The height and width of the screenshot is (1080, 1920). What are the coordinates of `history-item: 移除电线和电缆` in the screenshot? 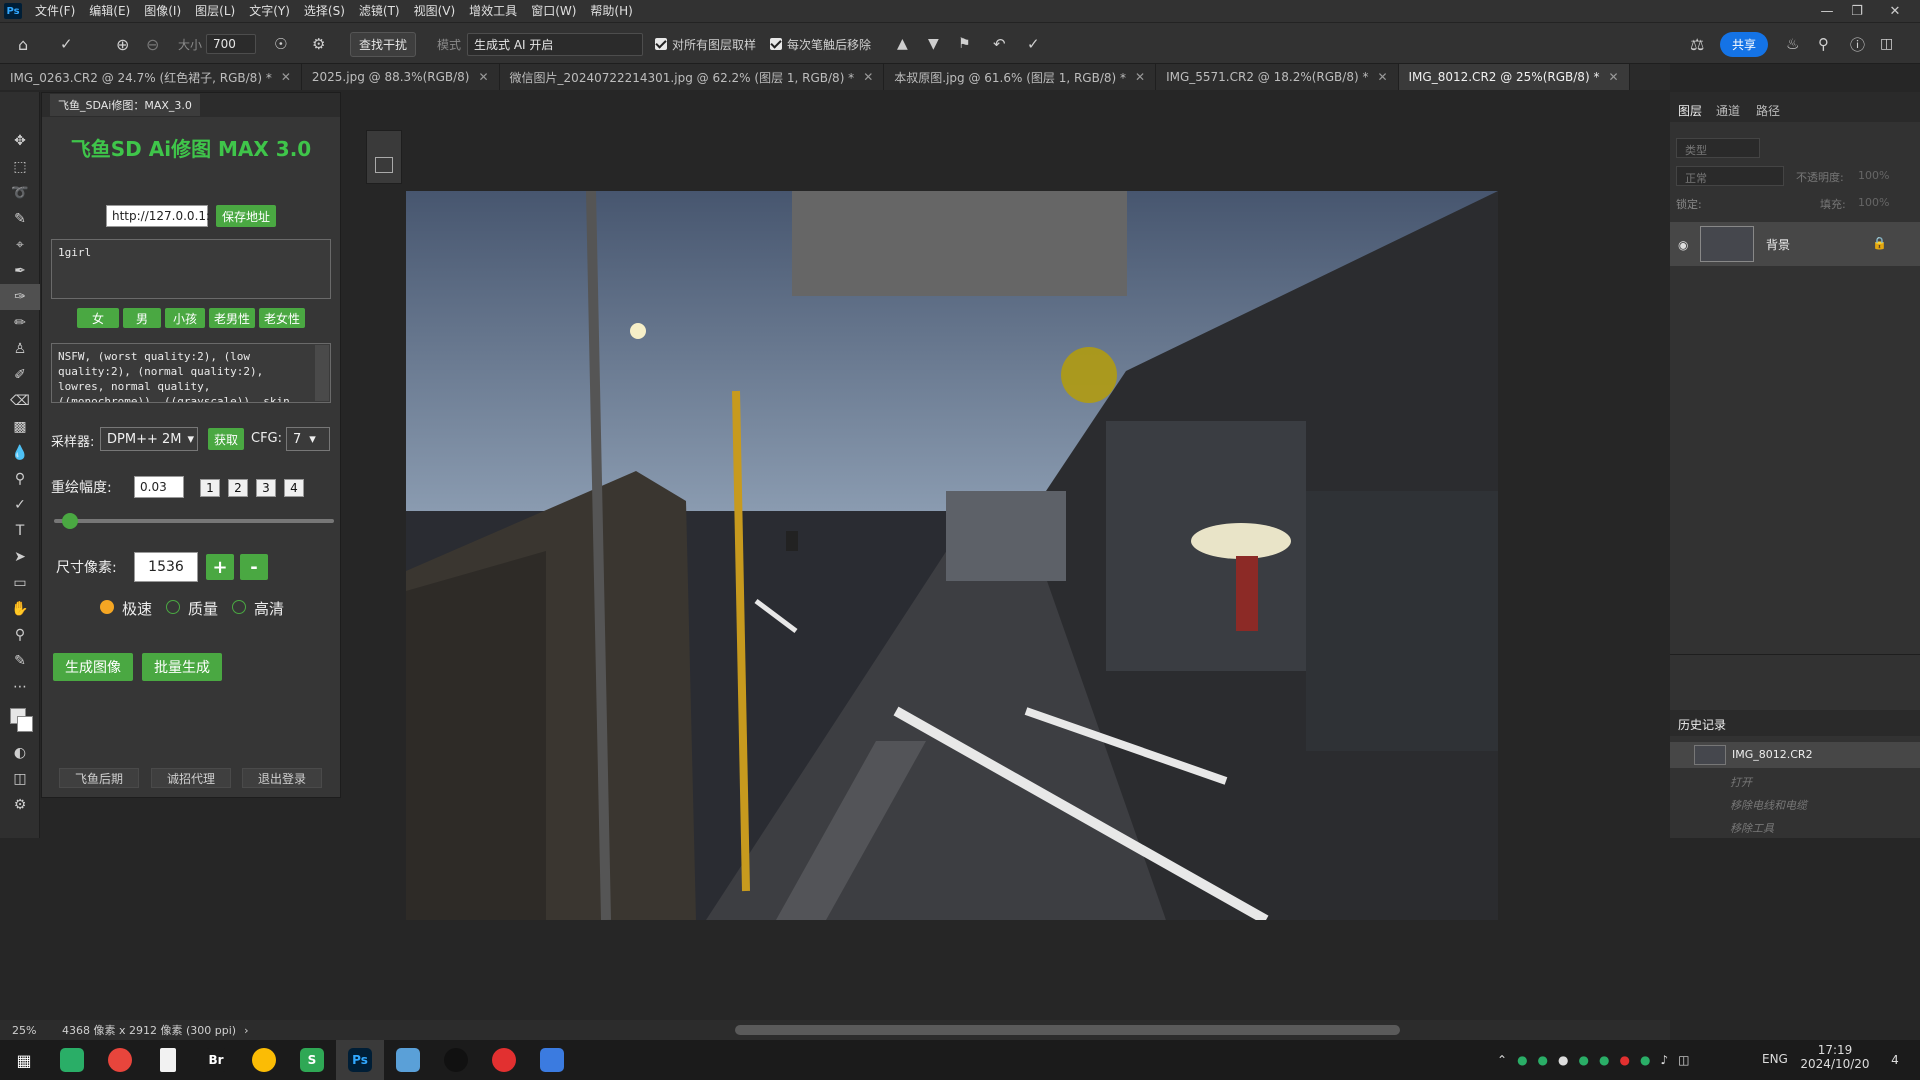 It's located at (1768, 805).